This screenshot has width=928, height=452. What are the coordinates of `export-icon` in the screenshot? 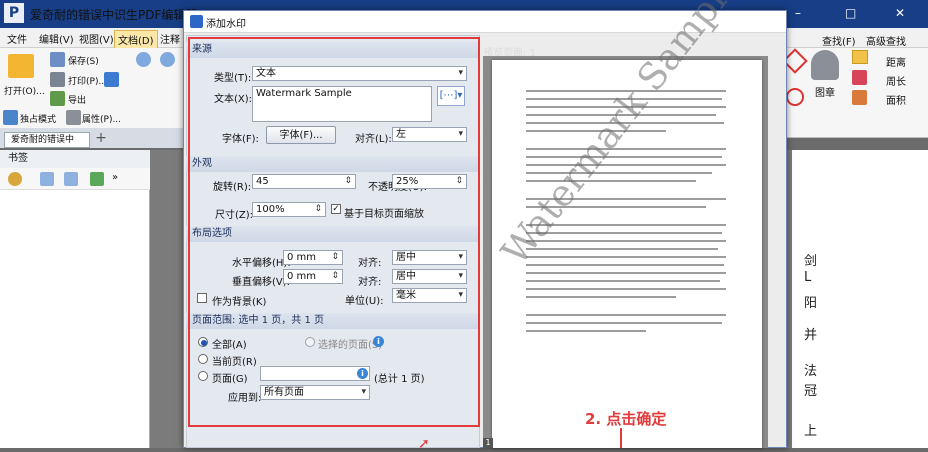 It's located at (57, 98).